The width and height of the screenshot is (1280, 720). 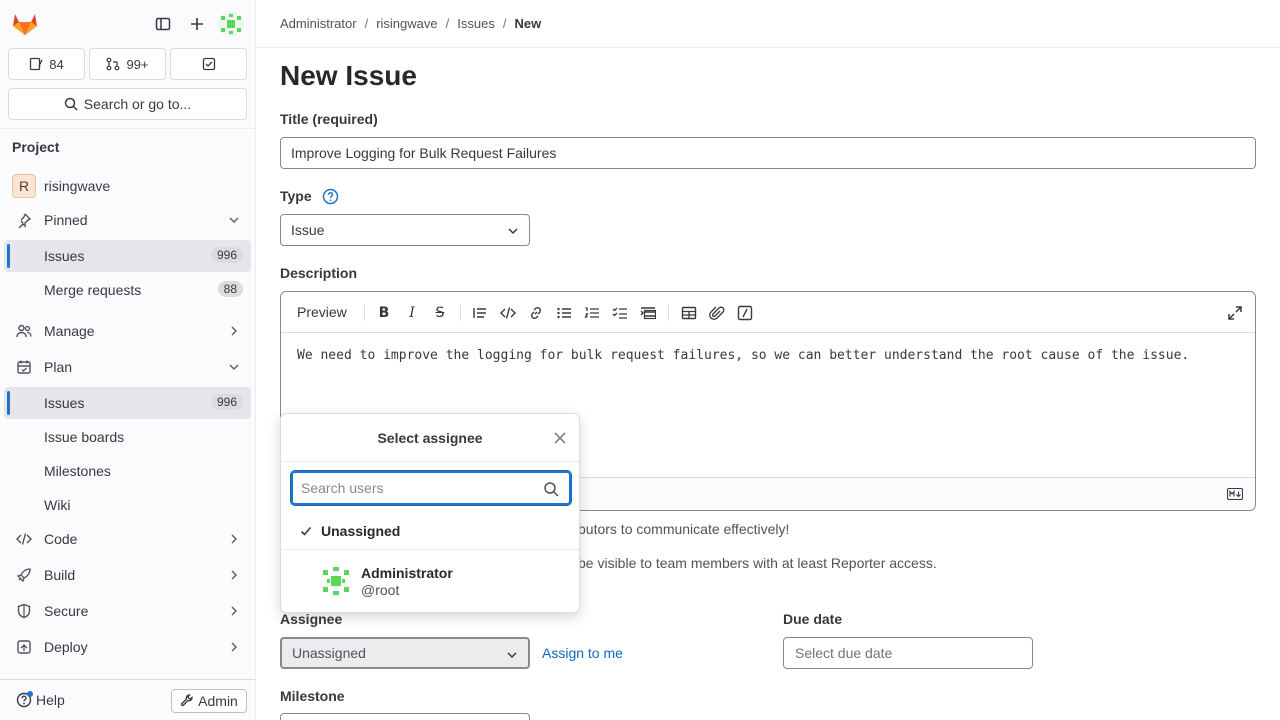 I want to click on sidebar-item-milestones: Milestones, so click(x=127, y=471).